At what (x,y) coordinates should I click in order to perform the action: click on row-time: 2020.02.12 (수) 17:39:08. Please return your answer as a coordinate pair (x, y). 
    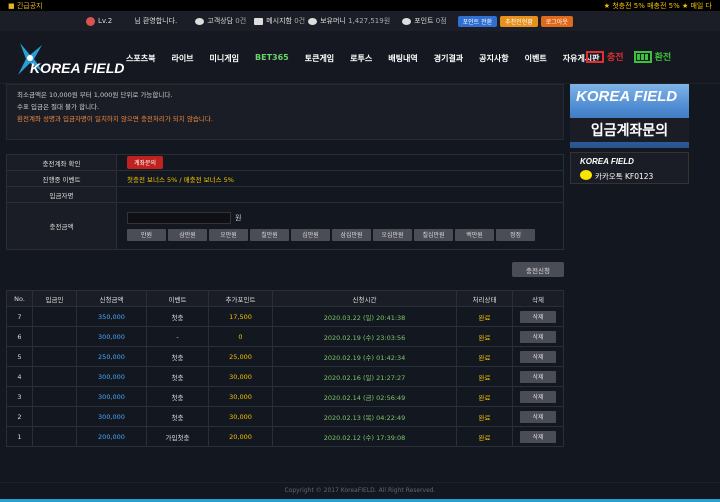
    Looking at the image, I should click on (364, 436).